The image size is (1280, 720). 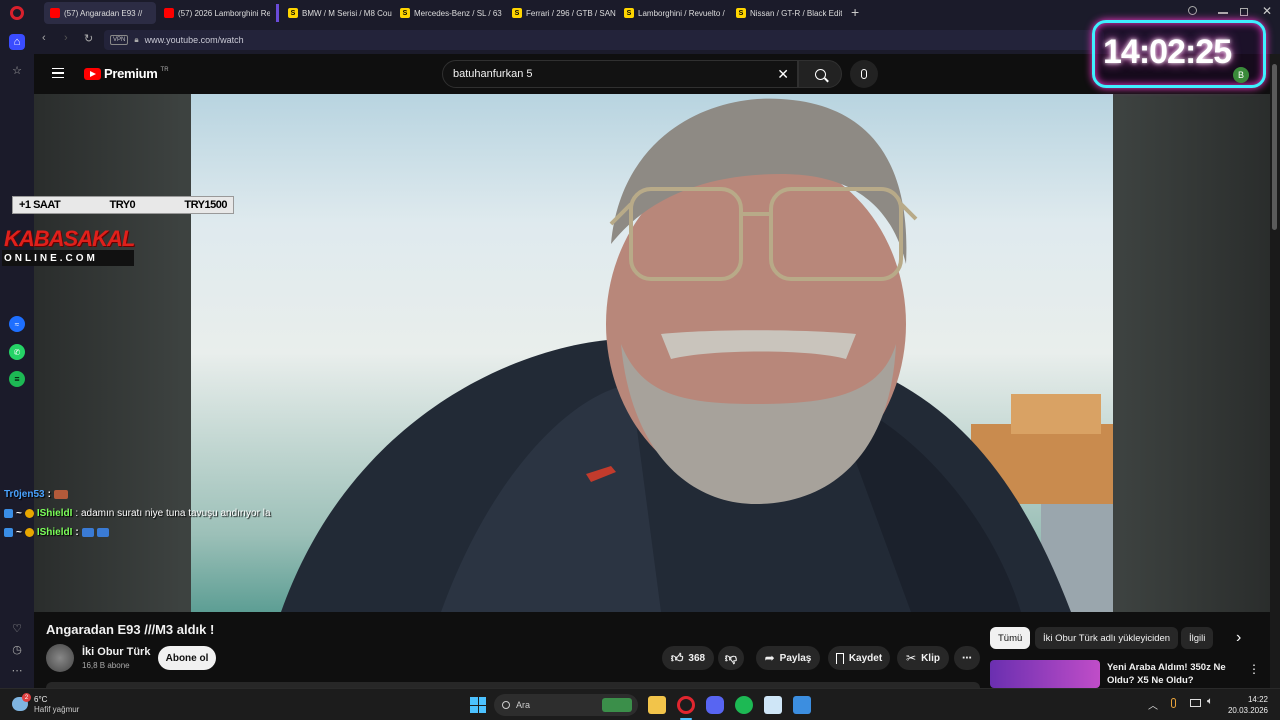 I want to click on subscribe-button: Abone ol, so click(x=187, y=658).